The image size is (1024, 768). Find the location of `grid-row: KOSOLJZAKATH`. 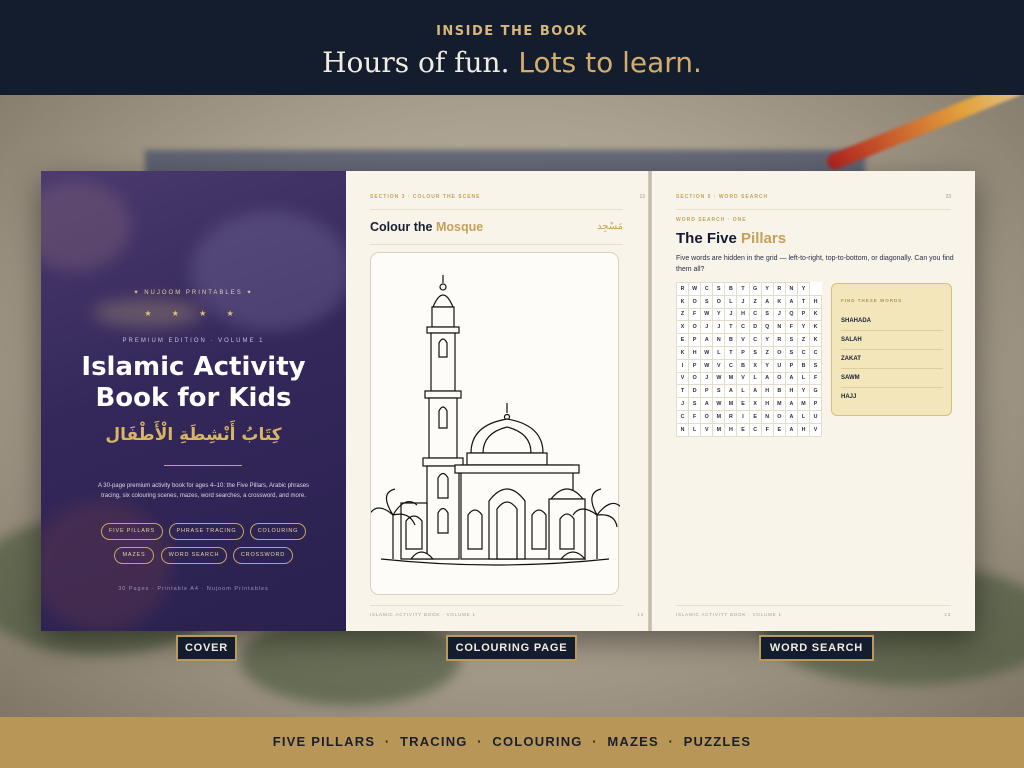

grid-row: KOSOLJZAKATH is located at coordinates (749, 301).